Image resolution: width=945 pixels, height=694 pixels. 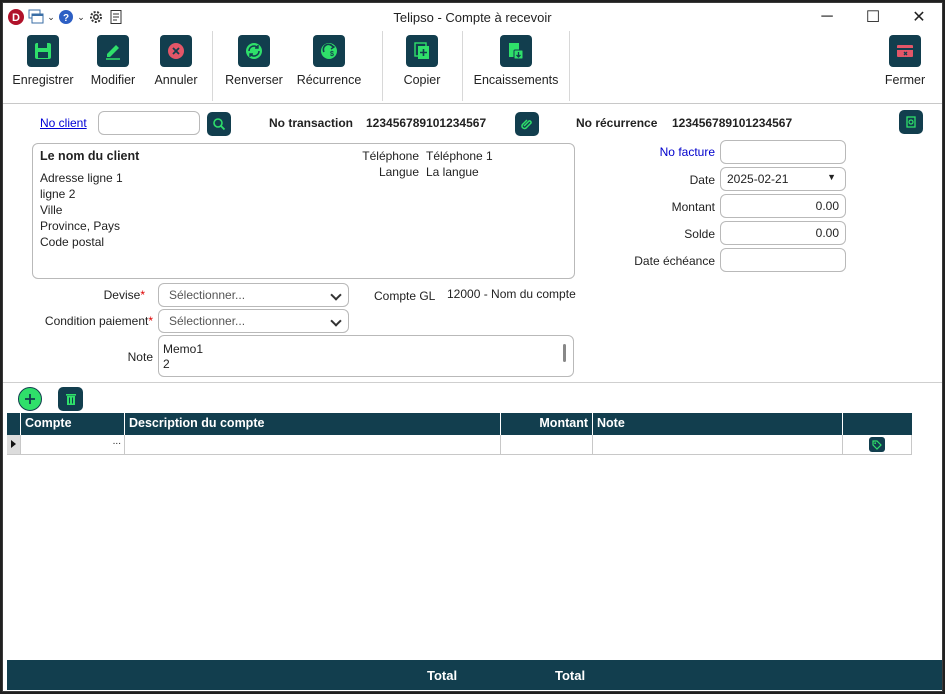 I want to click on balance-label: Solde, so click(x=699, y=234).